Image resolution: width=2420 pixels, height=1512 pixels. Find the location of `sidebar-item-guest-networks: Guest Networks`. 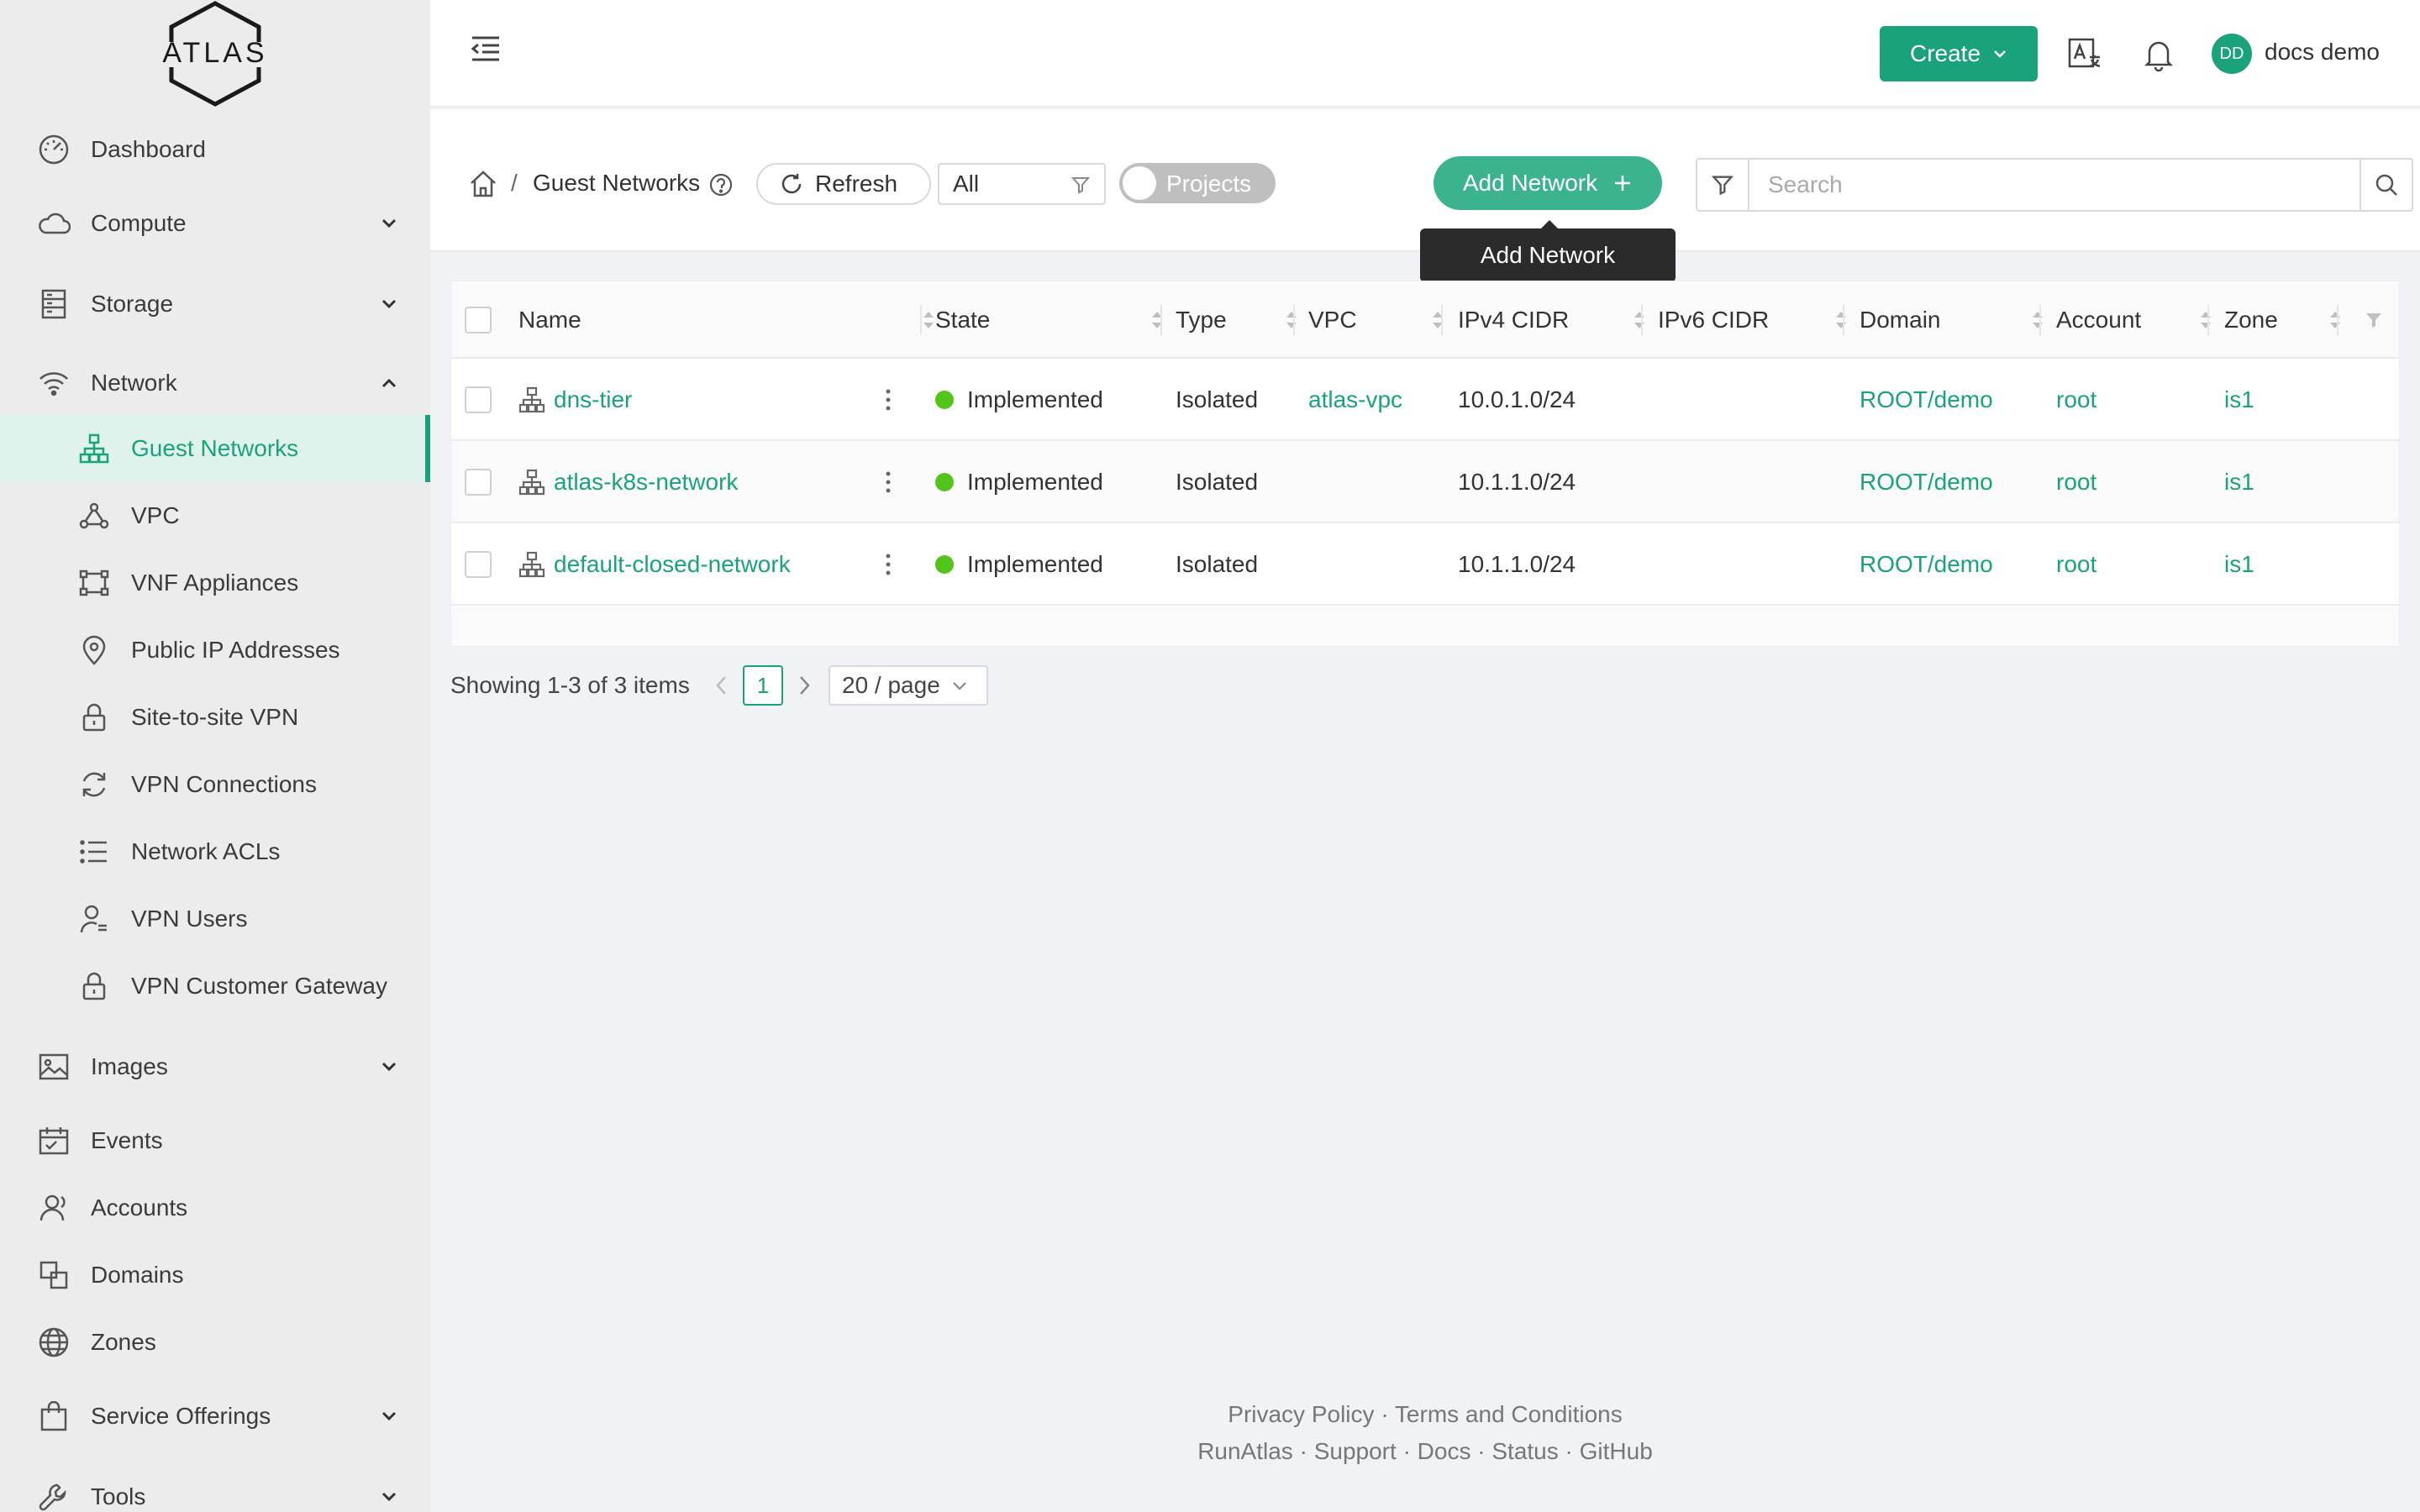

sidebar-item-guest-networks: Guest Networks is located at coordinates (215, 448).